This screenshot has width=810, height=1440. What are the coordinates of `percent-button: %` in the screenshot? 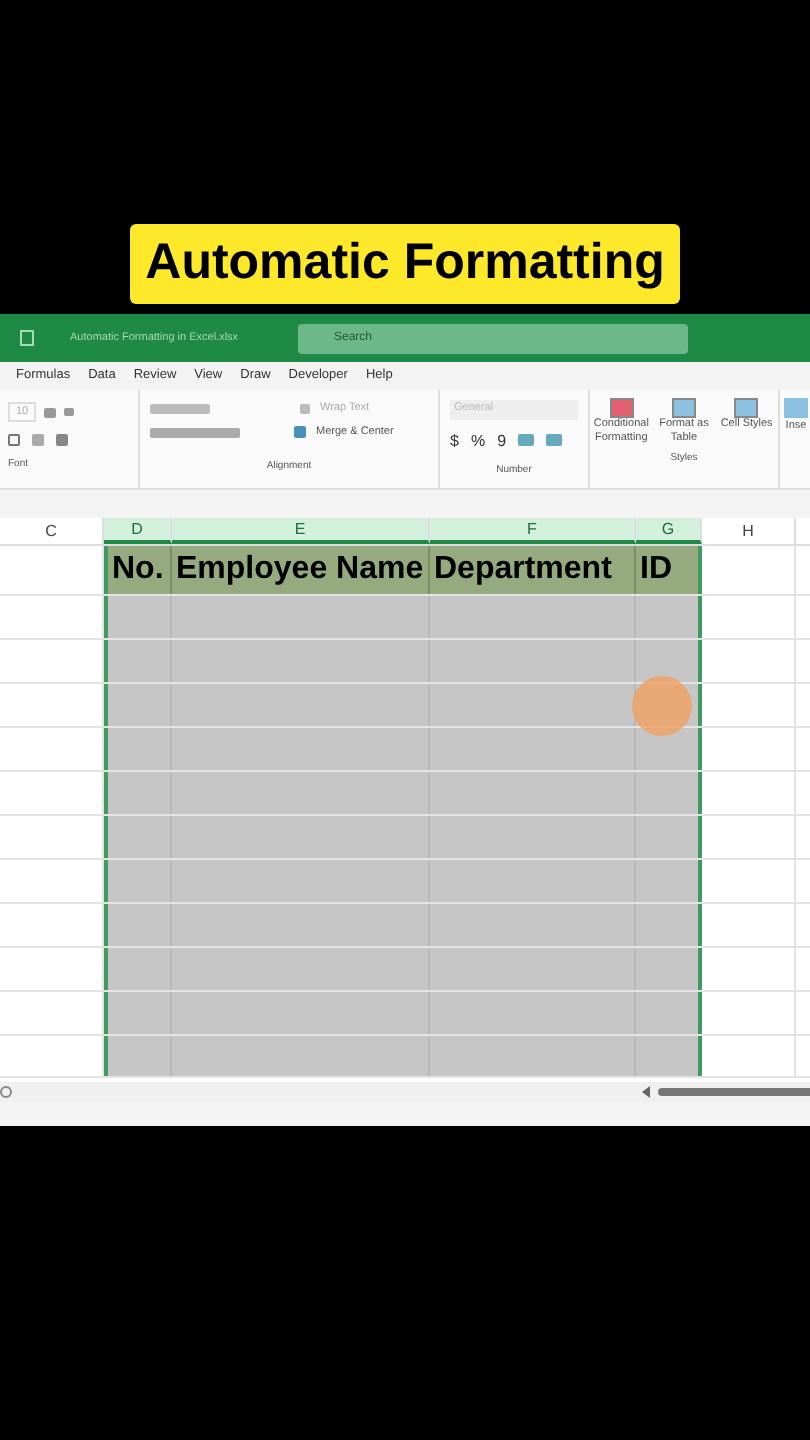 It's located at (478, 442).